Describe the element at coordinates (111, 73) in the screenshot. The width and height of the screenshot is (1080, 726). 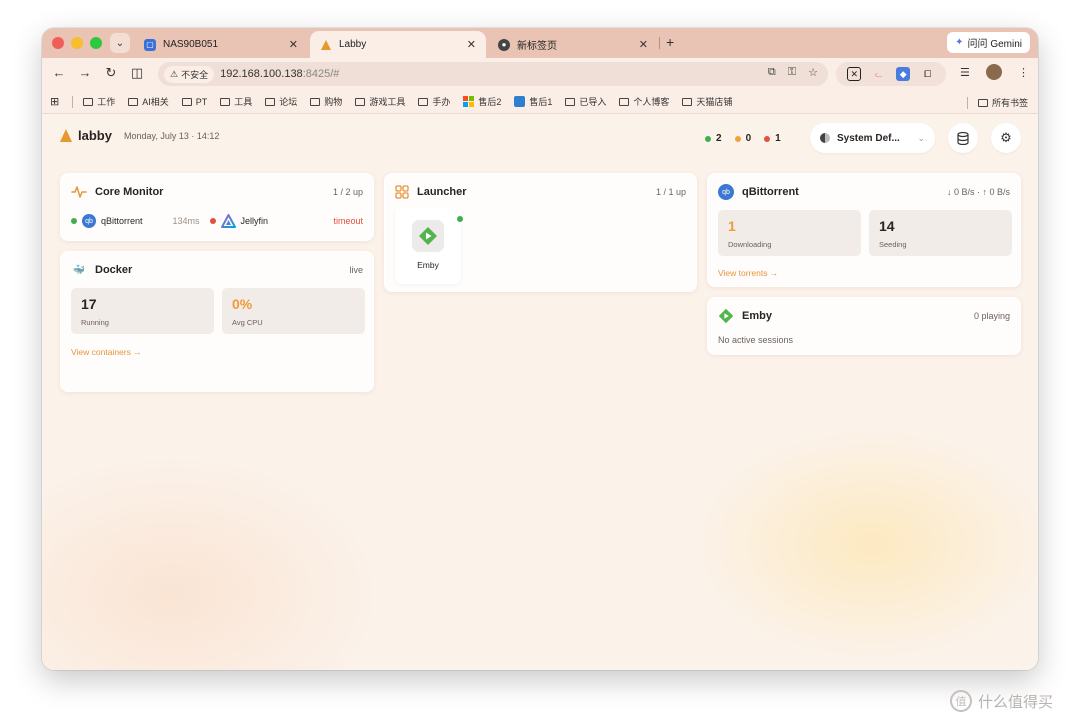
I see `reload-button: ↻` at that location.